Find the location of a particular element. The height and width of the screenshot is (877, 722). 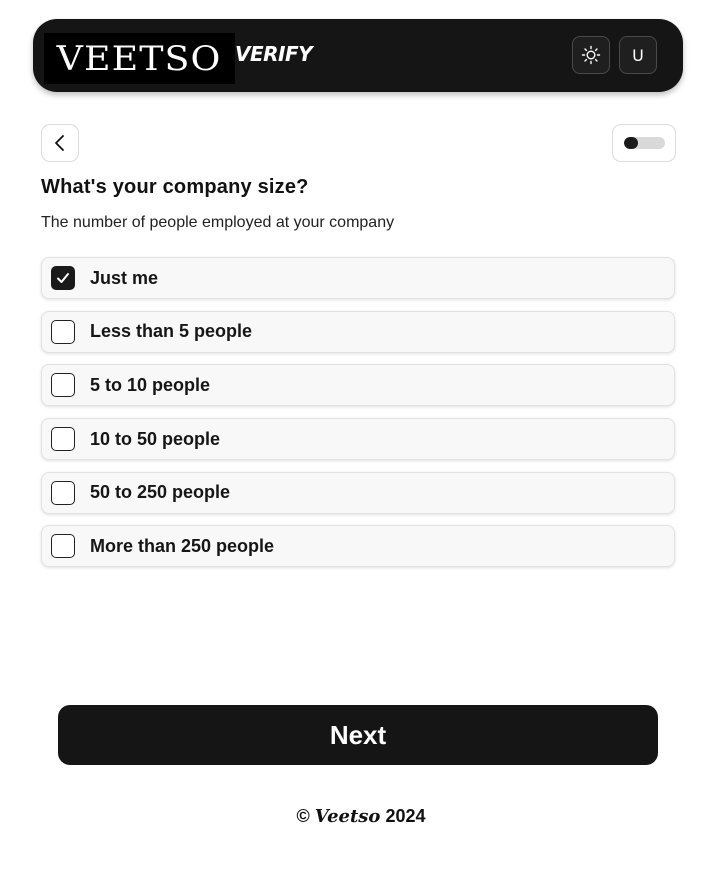

option-less-than-5: Less than 5 people is located at coordinates (358, 331).